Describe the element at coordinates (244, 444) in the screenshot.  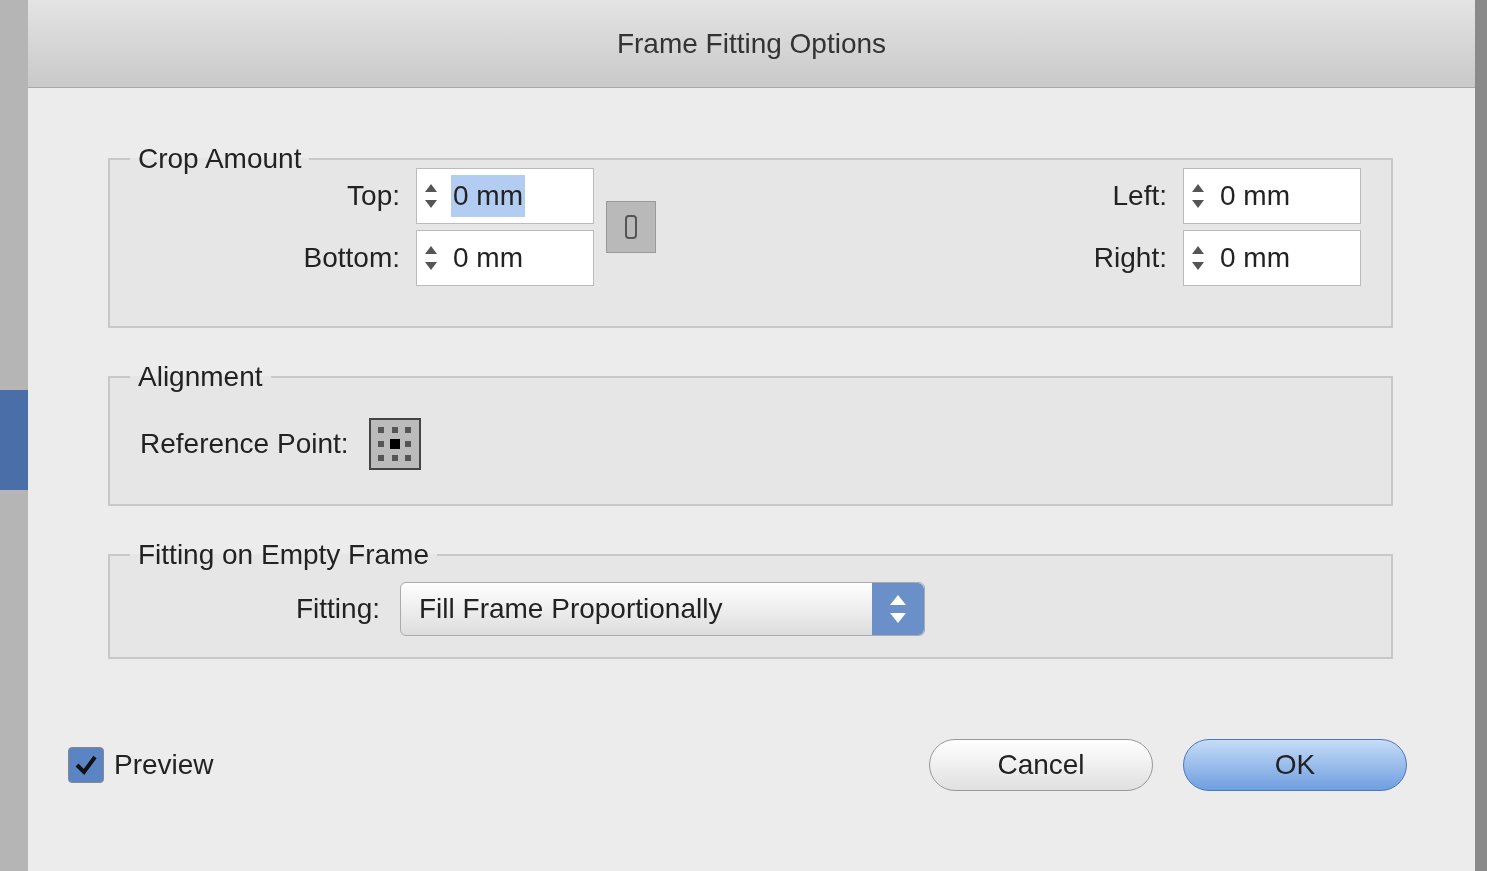
I see `field-label: Reference Point:` at that location.